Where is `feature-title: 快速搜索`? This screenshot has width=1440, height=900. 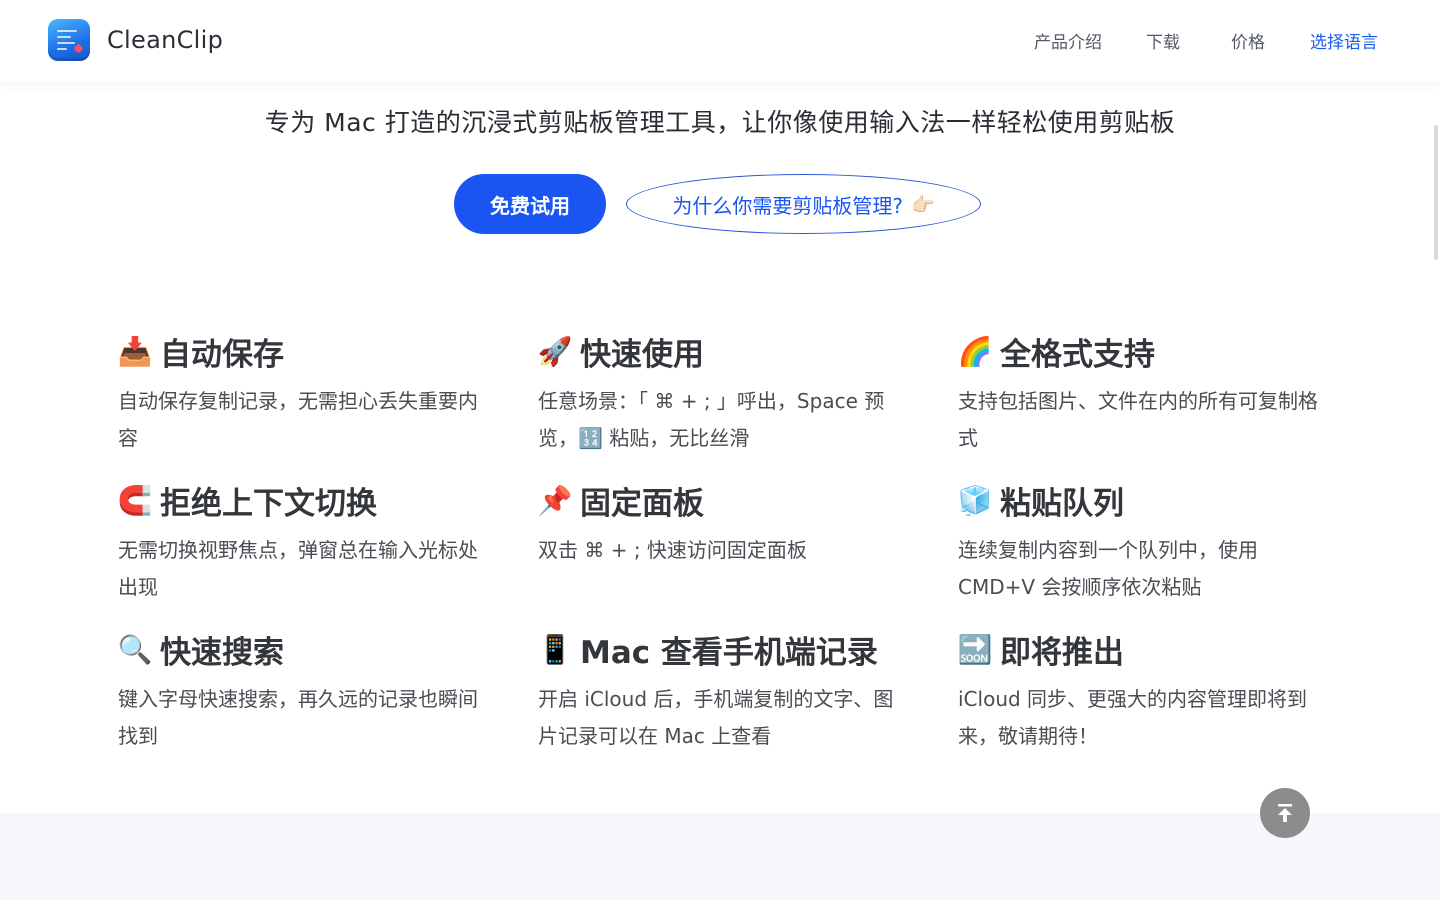
feature-title: 快速搜索 is located at coordinates (222, 652).